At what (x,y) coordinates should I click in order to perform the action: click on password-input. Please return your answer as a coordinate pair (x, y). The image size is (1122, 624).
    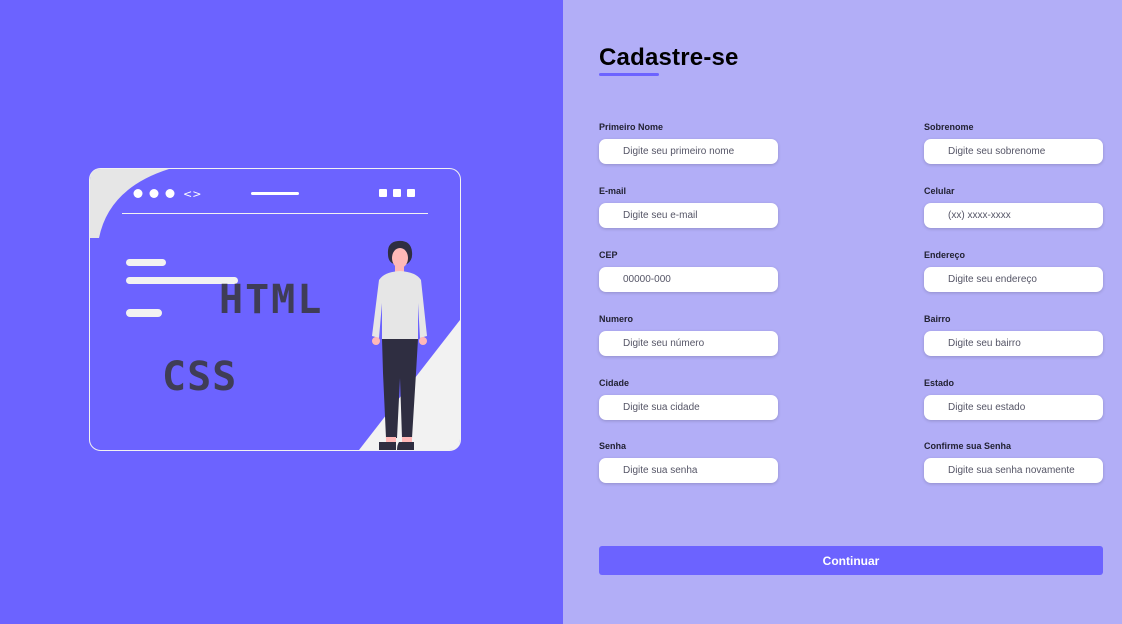
    Looking at the image, I should click on (688, 470).